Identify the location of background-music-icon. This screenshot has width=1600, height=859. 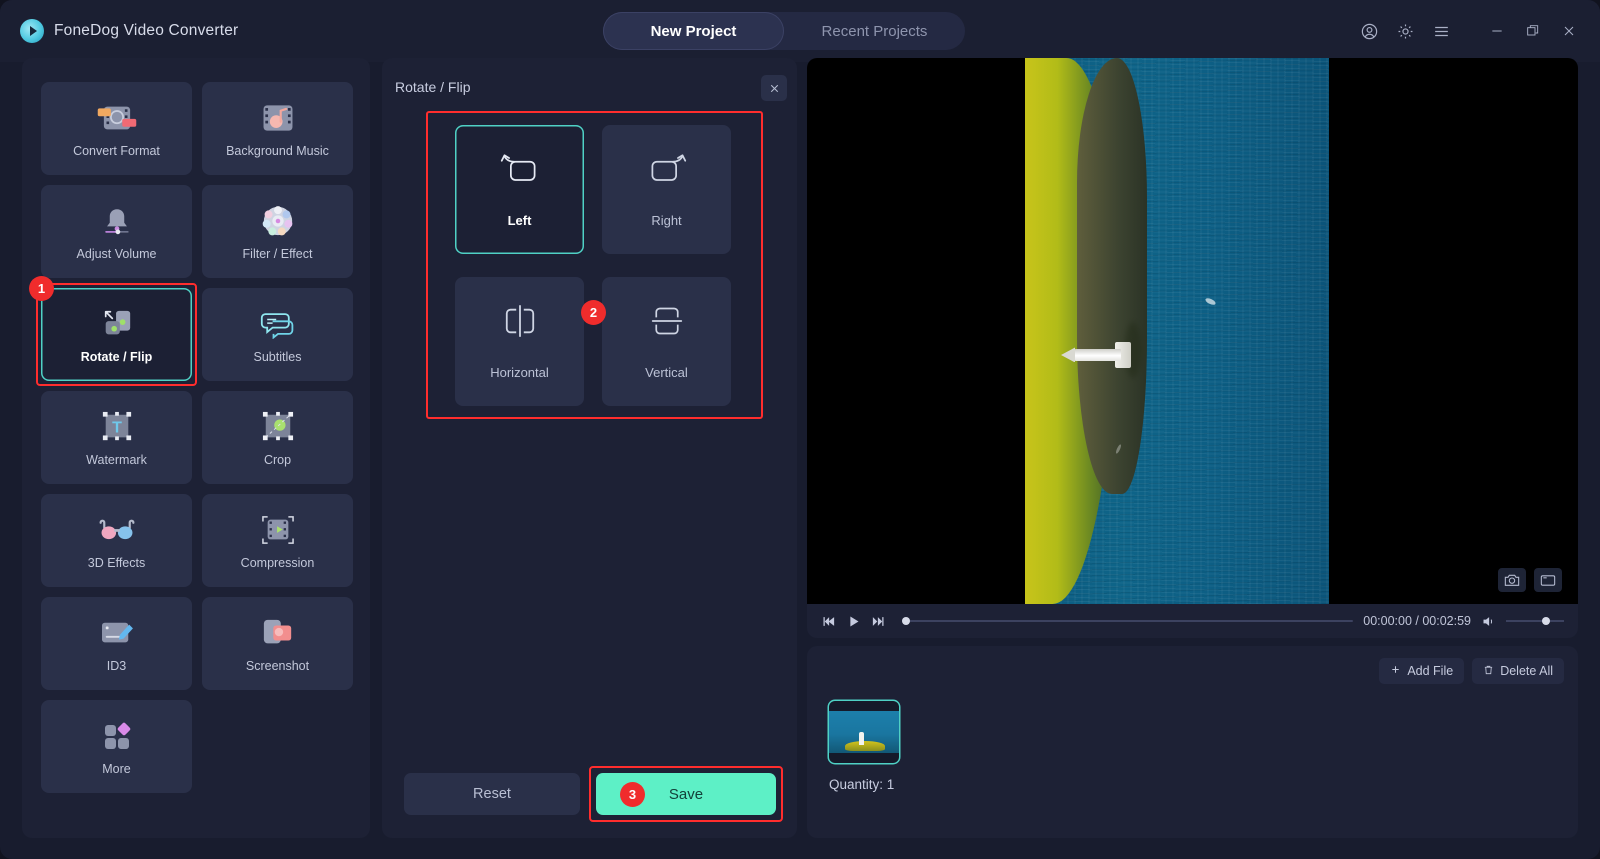
(278, 118).